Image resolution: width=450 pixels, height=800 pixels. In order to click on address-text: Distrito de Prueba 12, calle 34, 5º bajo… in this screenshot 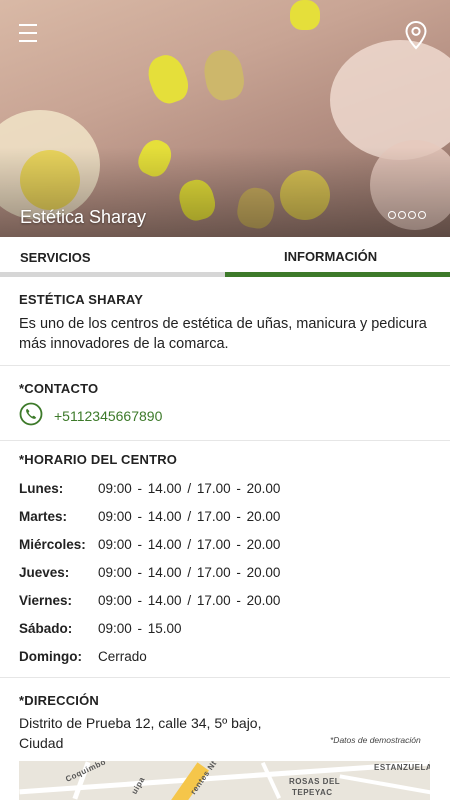, I will do `click(140, 733)`.